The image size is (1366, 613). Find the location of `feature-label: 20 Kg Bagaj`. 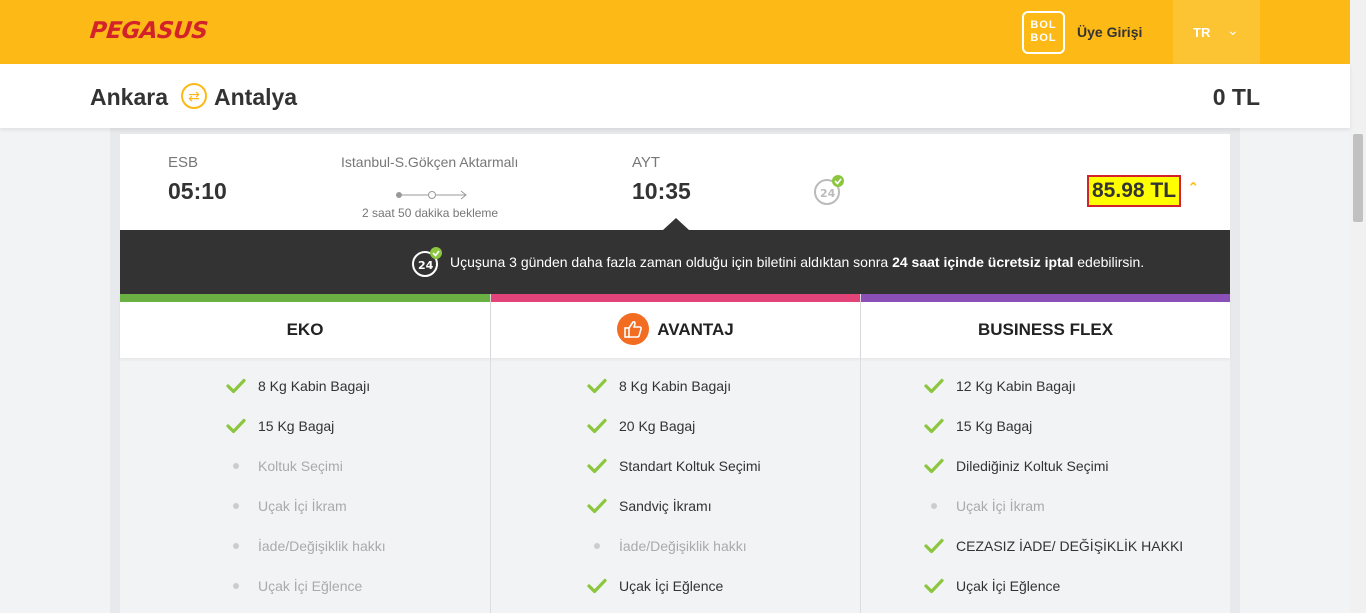

feature-label: 20 Kg Bagaj is located at coordinates (657, 426).